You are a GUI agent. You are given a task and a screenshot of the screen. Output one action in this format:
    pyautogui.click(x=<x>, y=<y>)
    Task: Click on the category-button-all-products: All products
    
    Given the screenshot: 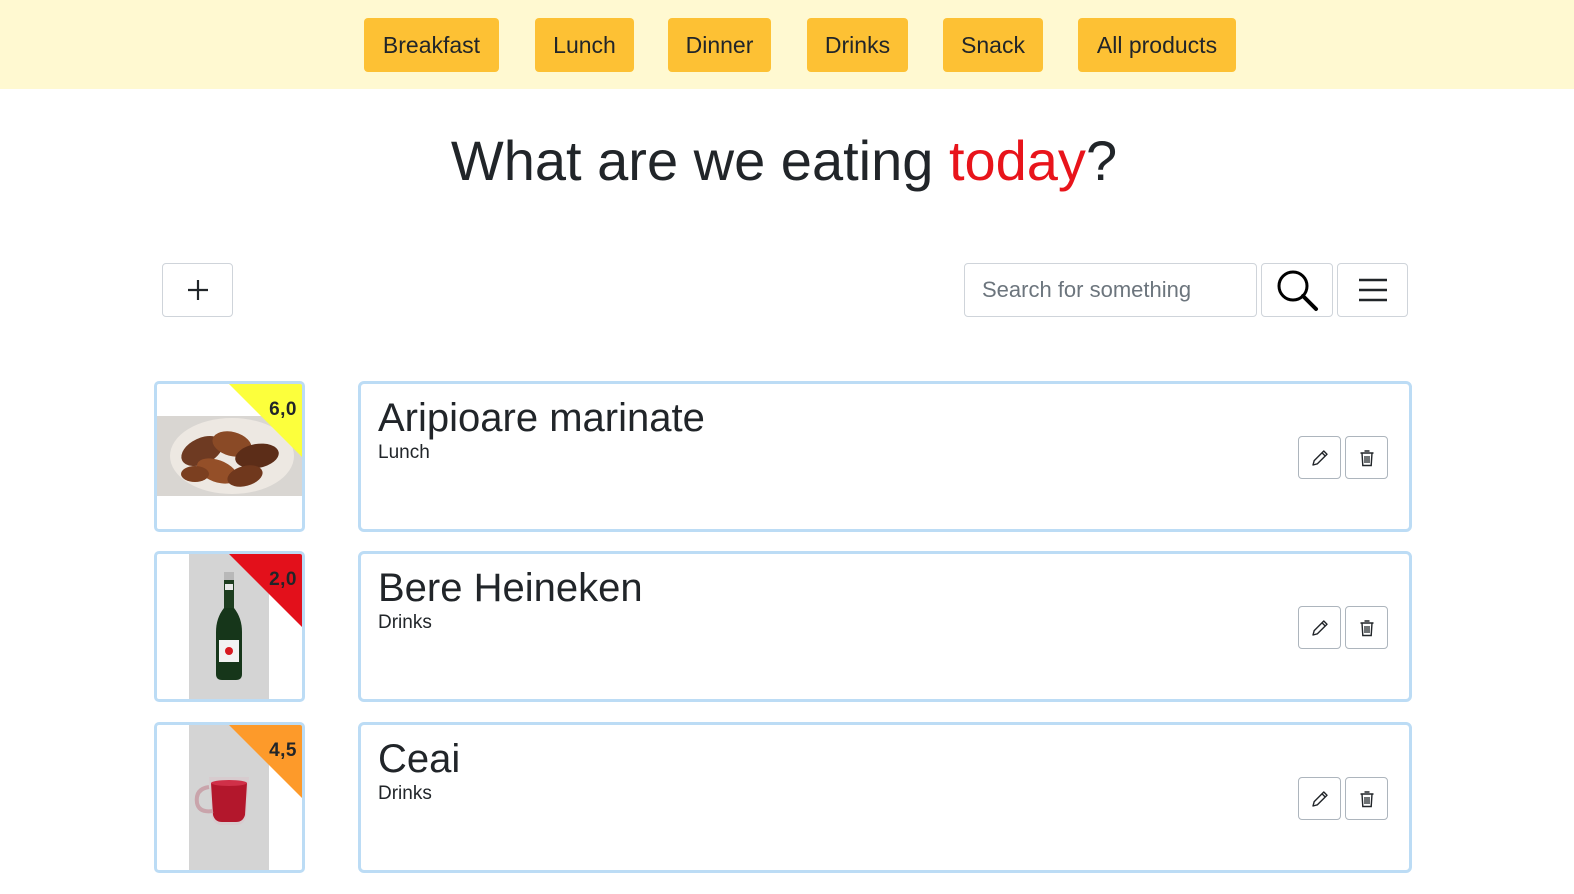 What is the action you would take?
    pyautogui.click(x=1157, y=45)
    